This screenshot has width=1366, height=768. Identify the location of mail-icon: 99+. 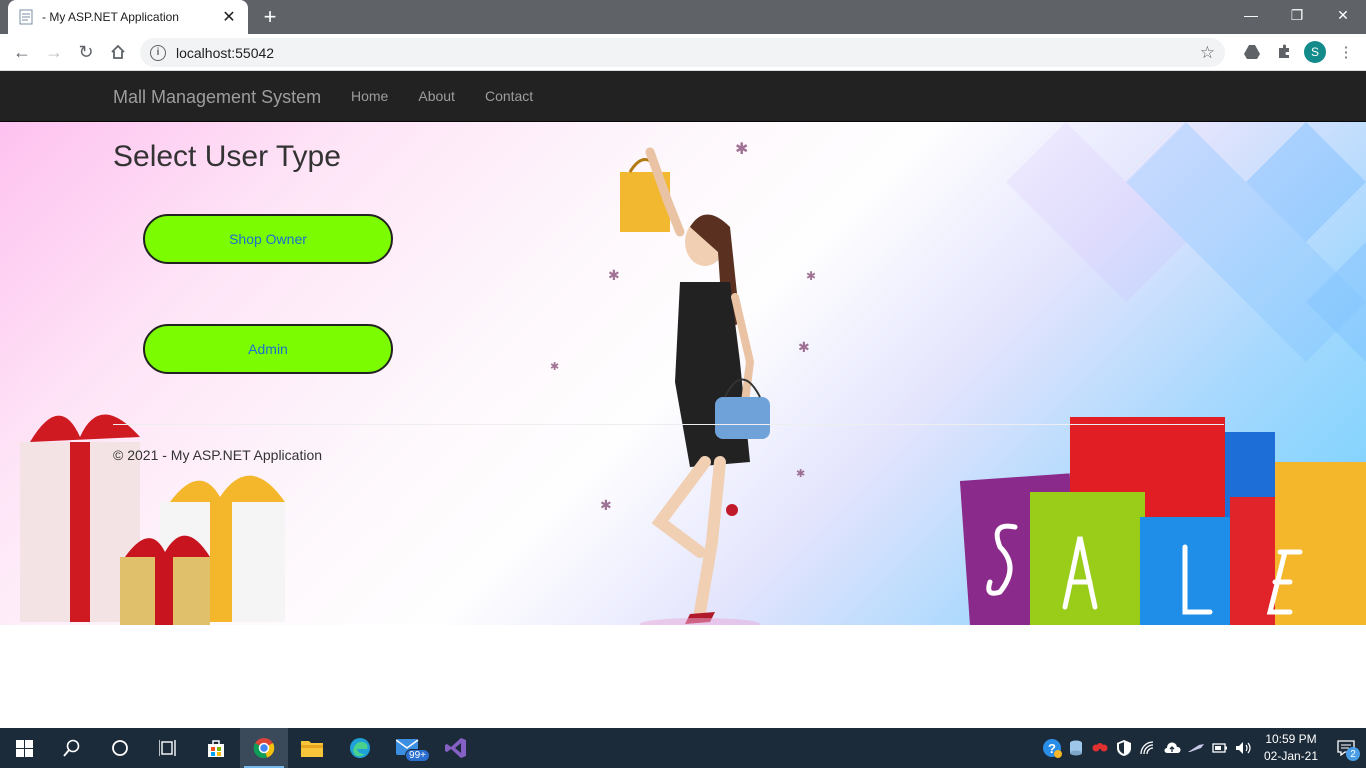
(408, 748).